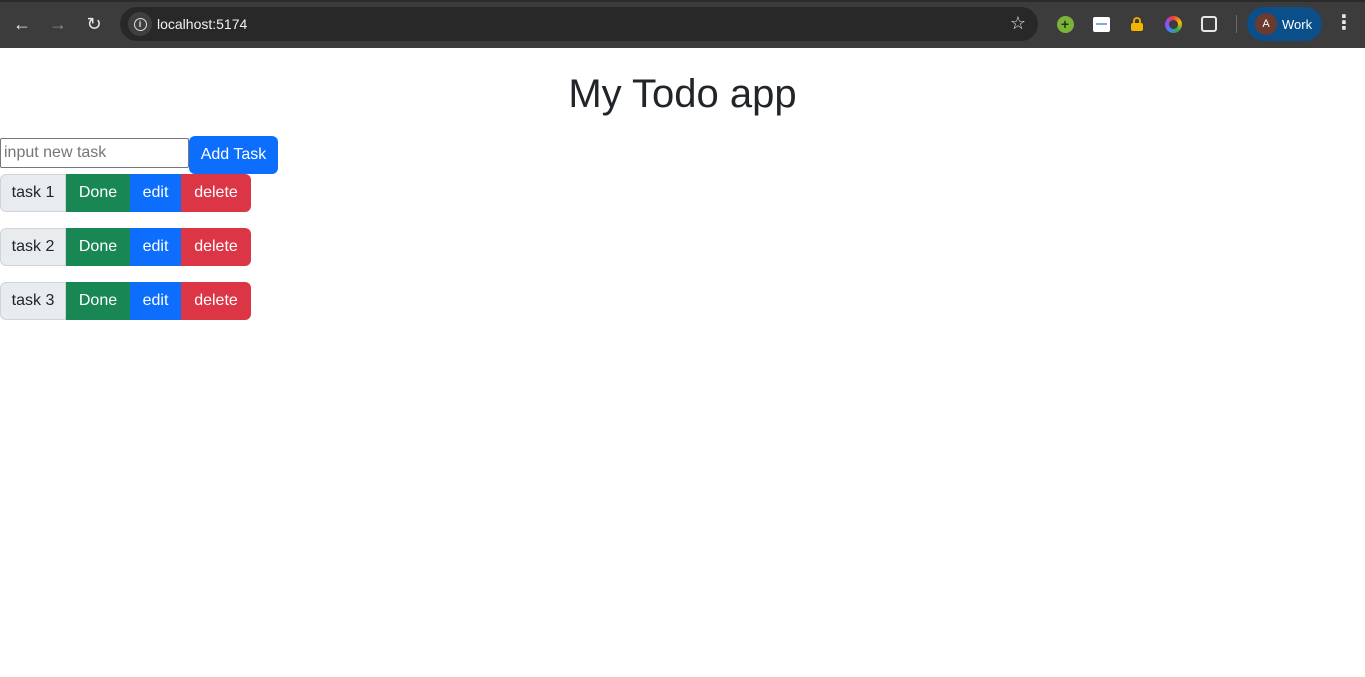  Describe the element at coordinates (94, 153) in the screenshot. I see `new-task-input` at that location.